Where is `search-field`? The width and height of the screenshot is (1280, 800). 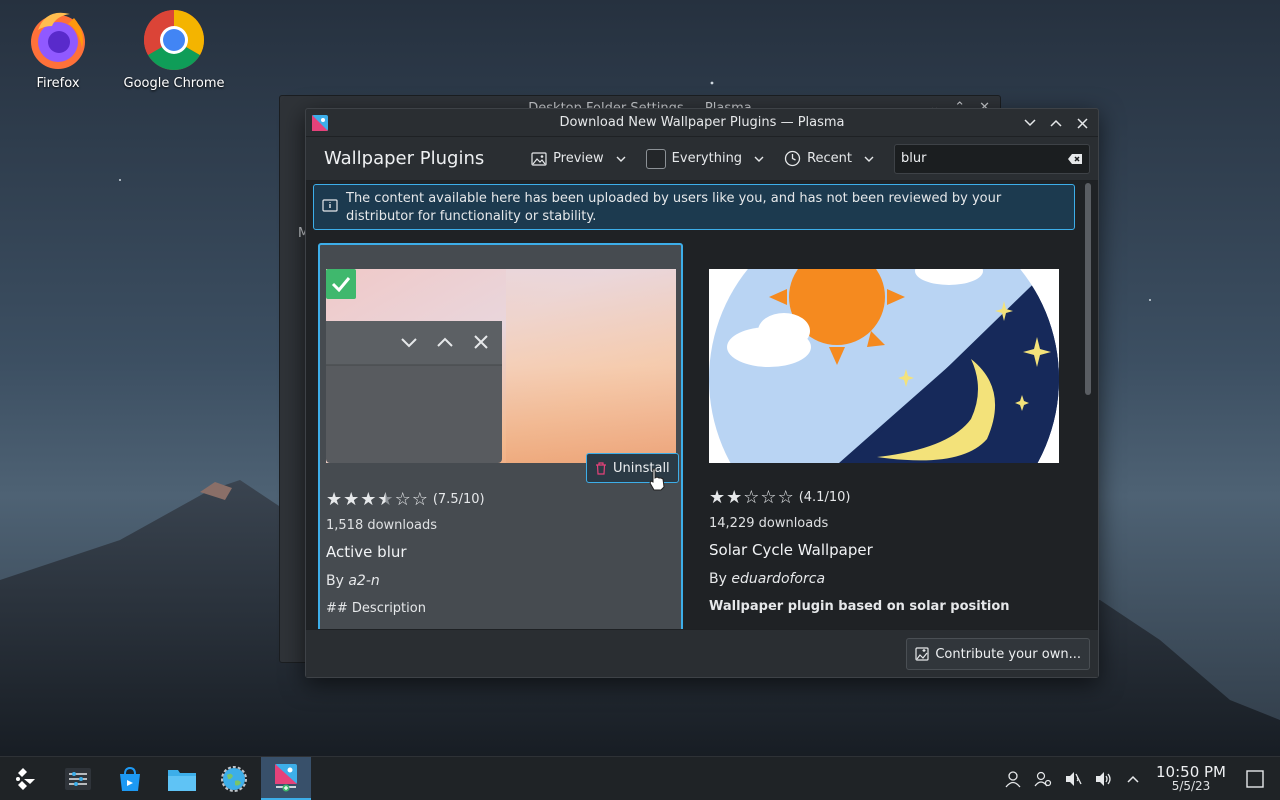
search-field is located at coordinates (992, 158).